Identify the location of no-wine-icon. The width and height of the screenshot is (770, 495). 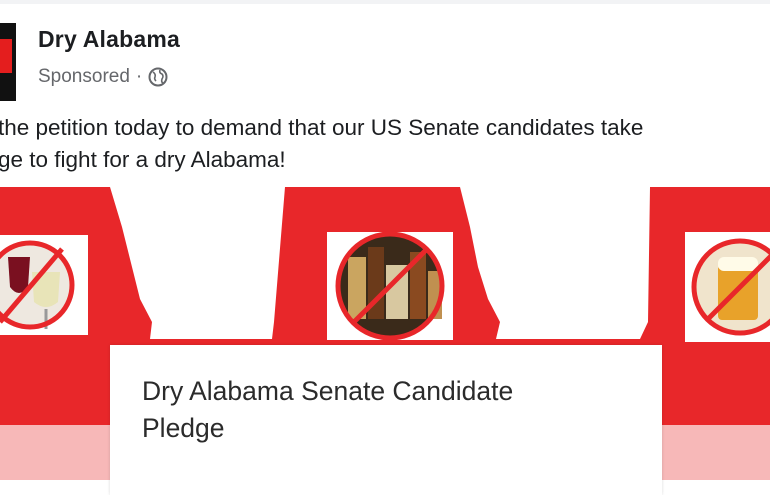
(37, 285).